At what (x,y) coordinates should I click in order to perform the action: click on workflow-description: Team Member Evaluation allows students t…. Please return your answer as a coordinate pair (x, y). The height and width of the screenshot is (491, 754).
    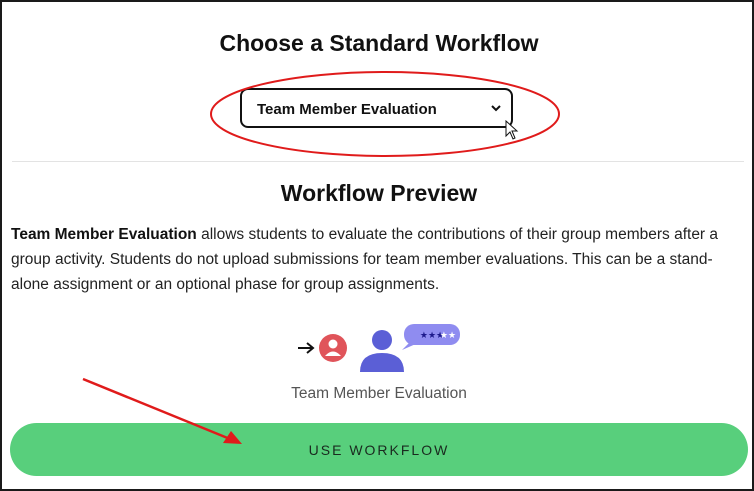
    Looking at the image, I should click on (378, 259).